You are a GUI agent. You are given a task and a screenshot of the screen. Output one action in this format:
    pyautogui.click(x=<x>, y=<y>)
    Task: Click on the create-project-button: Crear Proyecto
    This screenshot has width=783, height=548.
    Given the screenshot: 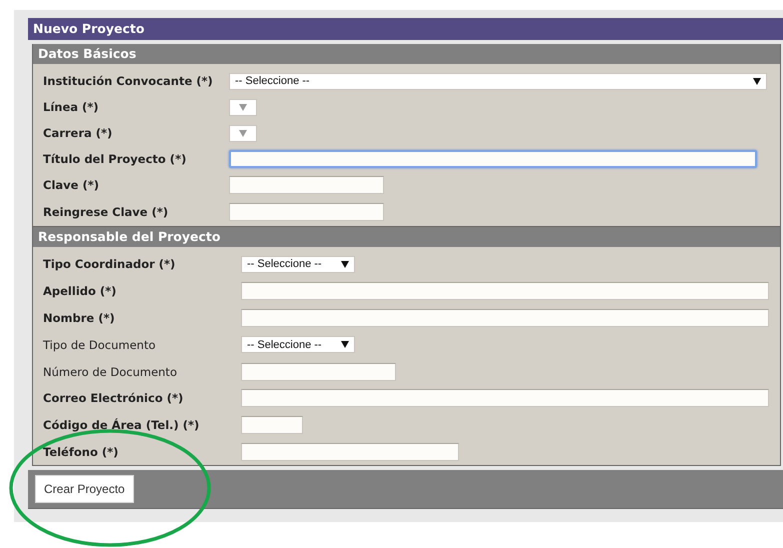 What is the action you would take?
    pyautogui.click(x=84, y=489)
    